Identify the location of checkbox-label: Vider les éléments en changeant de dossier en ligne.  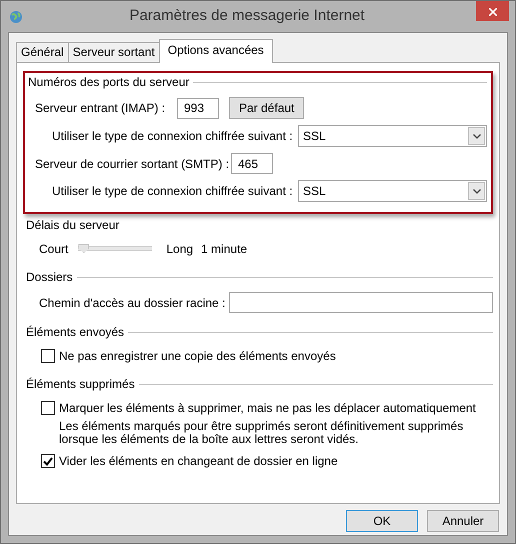
(198, 461).